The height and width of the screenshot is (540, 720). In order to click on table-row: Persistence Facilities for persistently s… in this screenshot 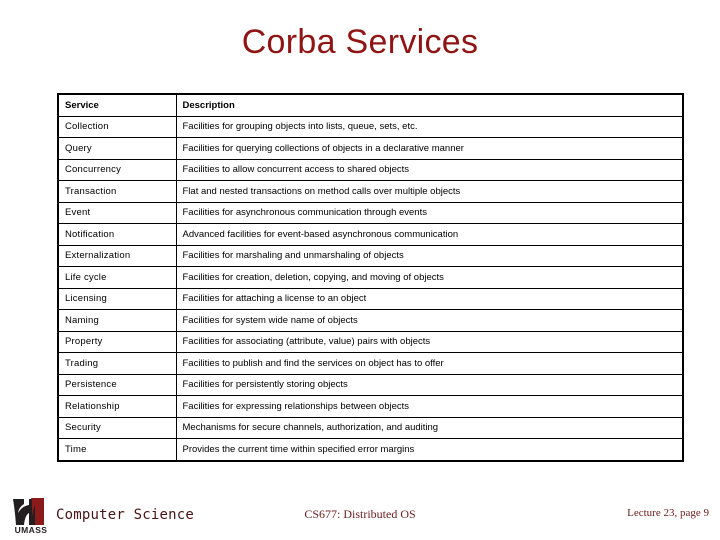, I will do `click(370, 384)`.